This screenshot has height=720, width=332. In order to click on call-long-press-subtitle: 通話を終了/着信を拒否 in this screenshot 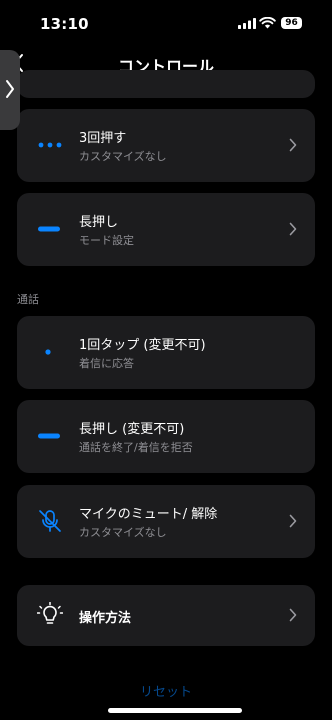, I will do `click(136, 447)`.